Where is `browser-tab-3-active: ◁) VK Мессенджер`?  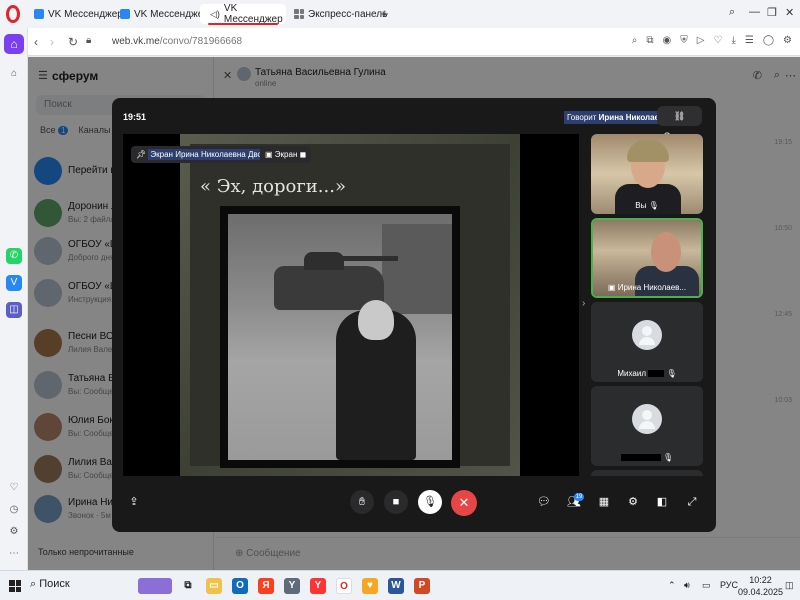 browser-tab-3-active: ◁) VK Мессенджер is located at coordinates (243, 14).